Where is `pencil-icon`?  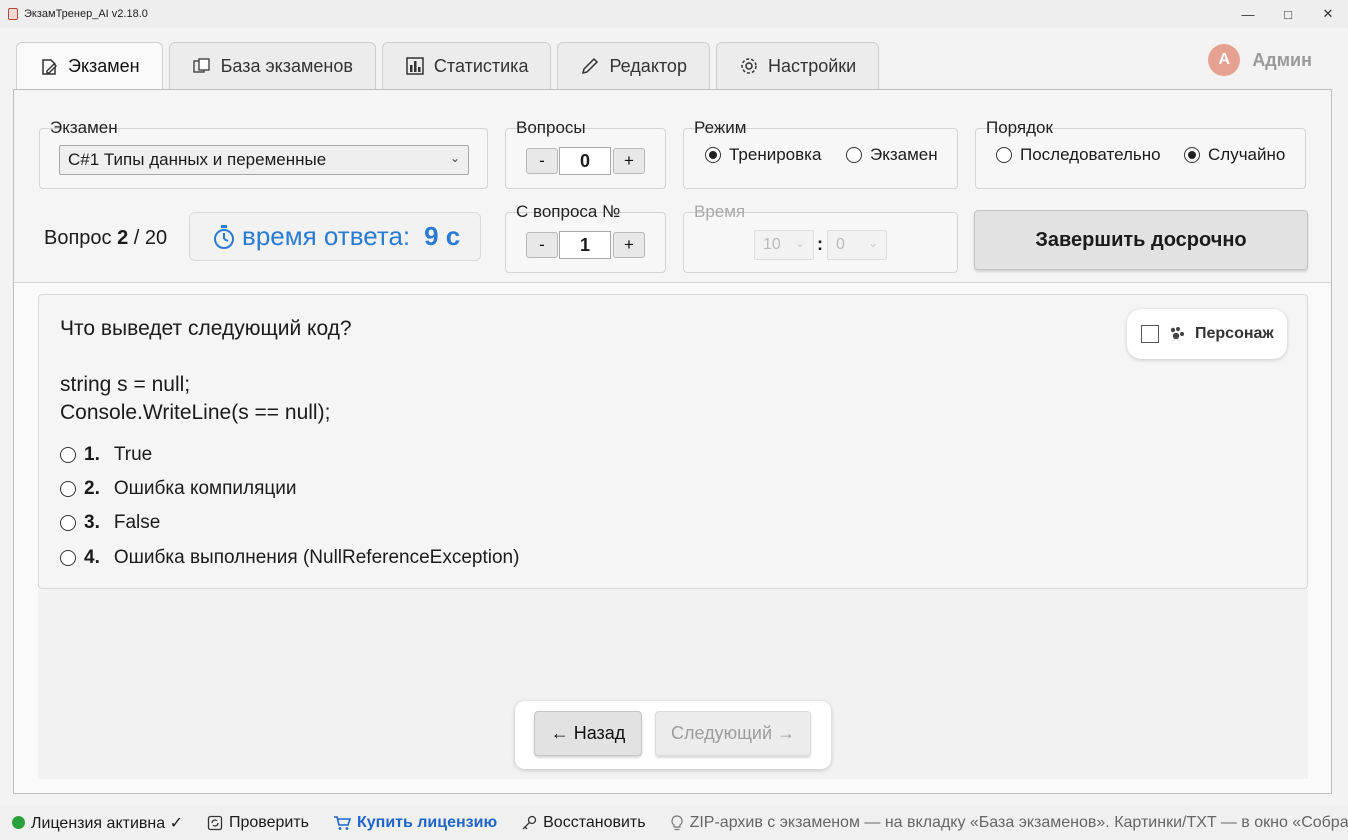
pencil-icon is located at coordinates (590, 66).